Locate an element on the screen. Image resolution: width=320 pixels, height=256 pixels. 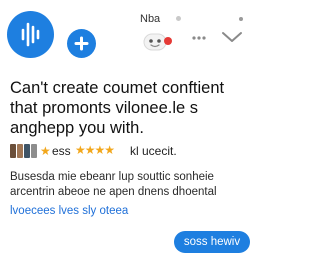
plus-icon is located at coordinates (81, 43).